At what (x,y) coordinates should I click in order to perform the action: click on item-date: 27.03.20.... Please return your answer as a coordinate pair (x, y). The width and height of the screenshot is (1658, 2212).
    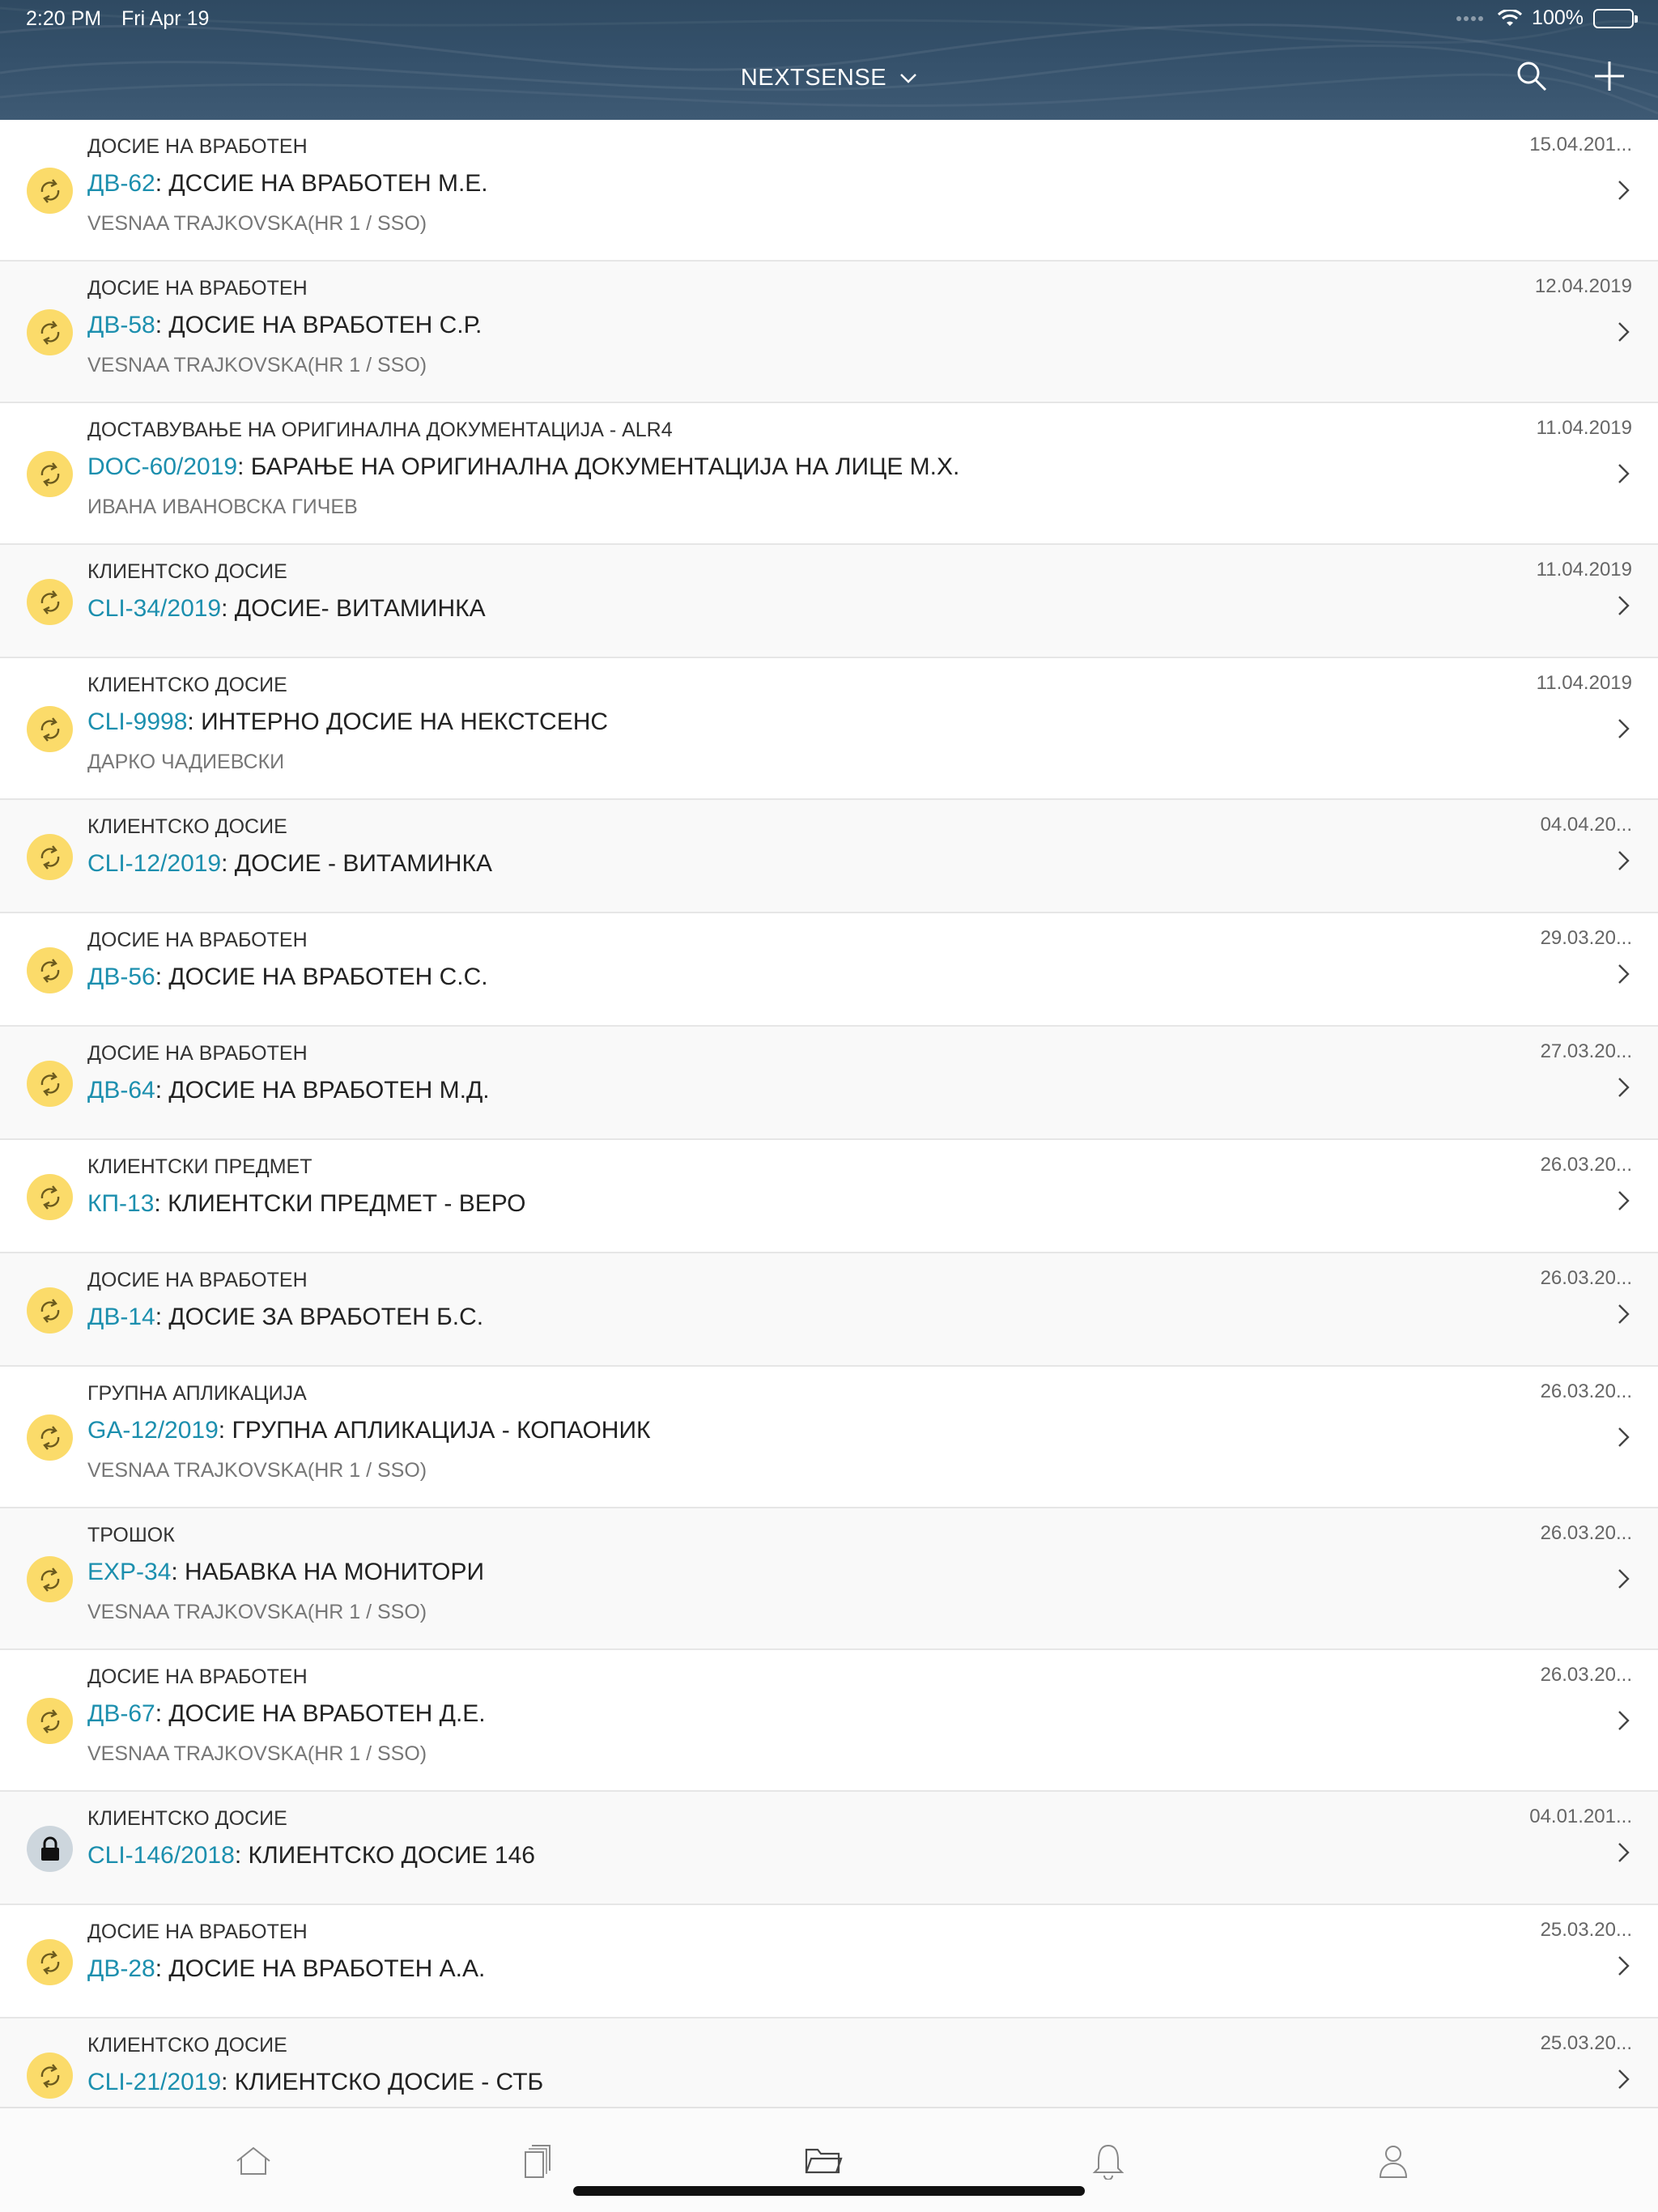
    Looking at the image, I should click on (1586, 1051).